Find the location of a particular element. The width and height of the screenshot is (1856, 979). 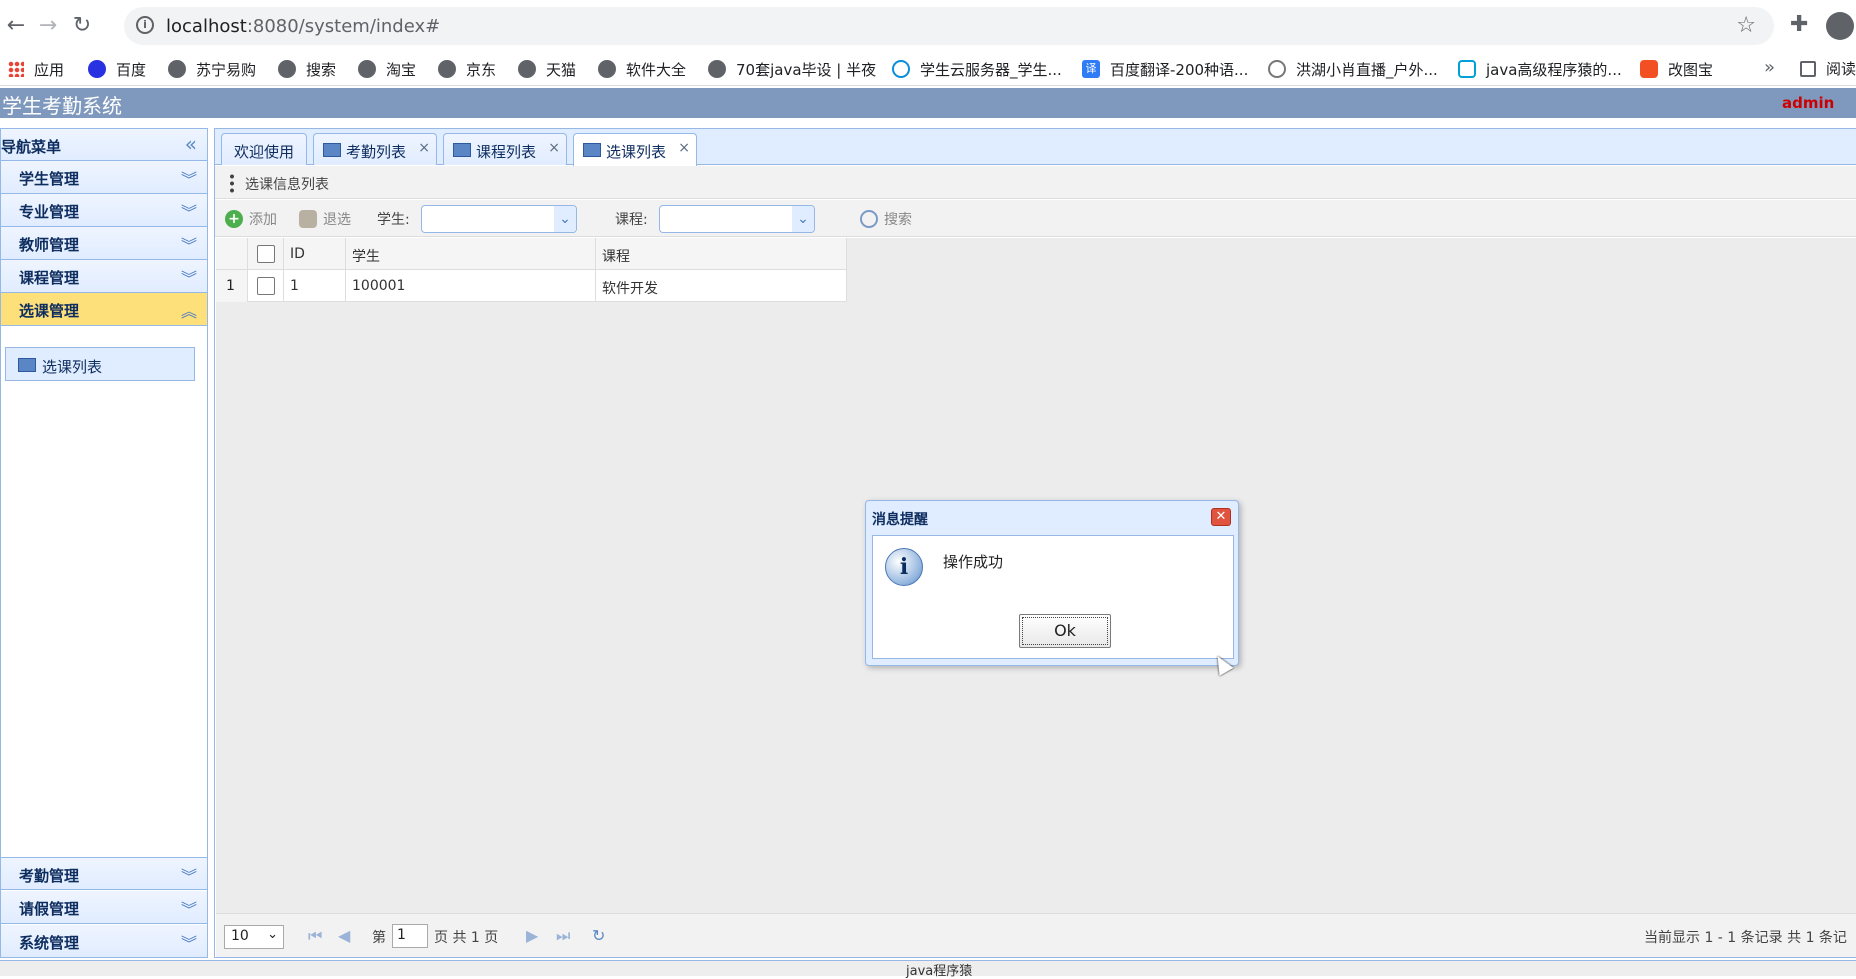

sidebar-section-selection: 选课管理 ︽ is located at coordinates (104, 309).